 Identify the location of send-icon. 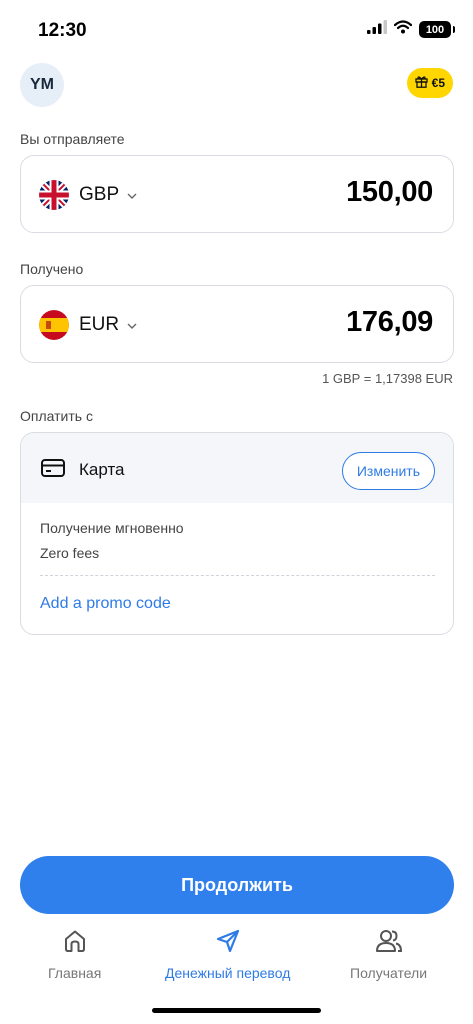
(228, 943).